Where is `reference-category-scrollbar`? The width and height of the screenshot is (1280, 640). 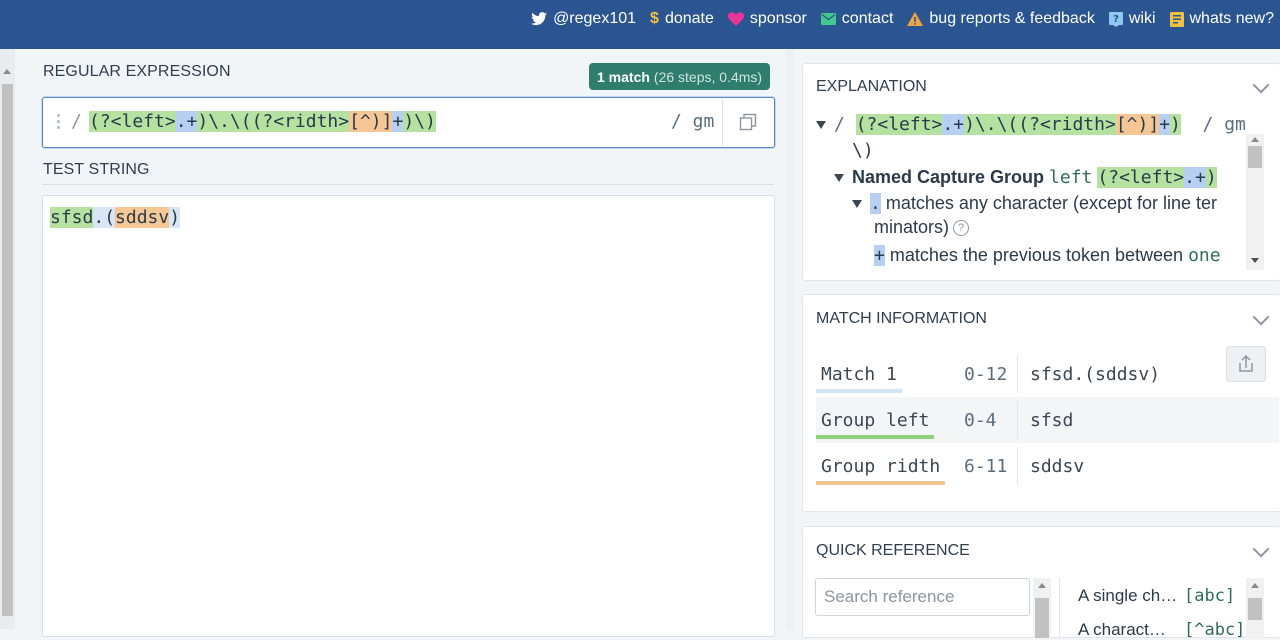
reference-category-scrollbar is located at coordinates (1042, 608).